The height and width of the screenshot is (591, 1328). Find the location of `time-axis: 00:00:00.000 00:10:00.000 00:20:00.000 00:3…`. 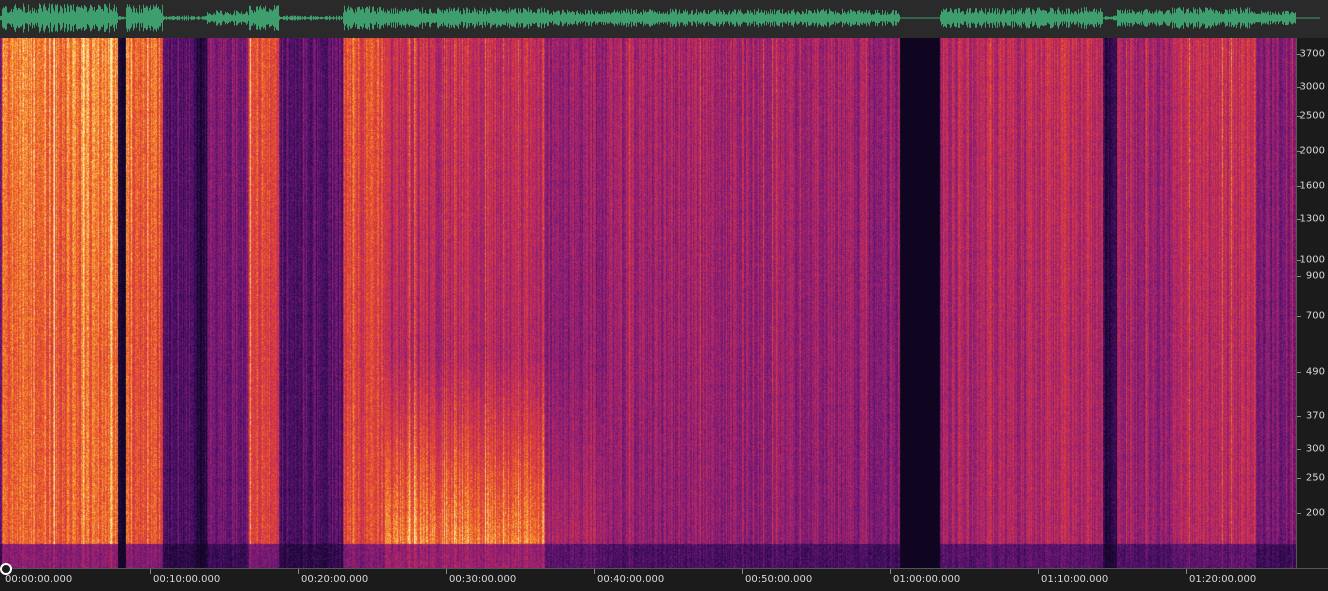

time-axis: 00:00:00.000 00:10:00.000 00:20:00.000 00:3… is located at coordinates (664, 579).